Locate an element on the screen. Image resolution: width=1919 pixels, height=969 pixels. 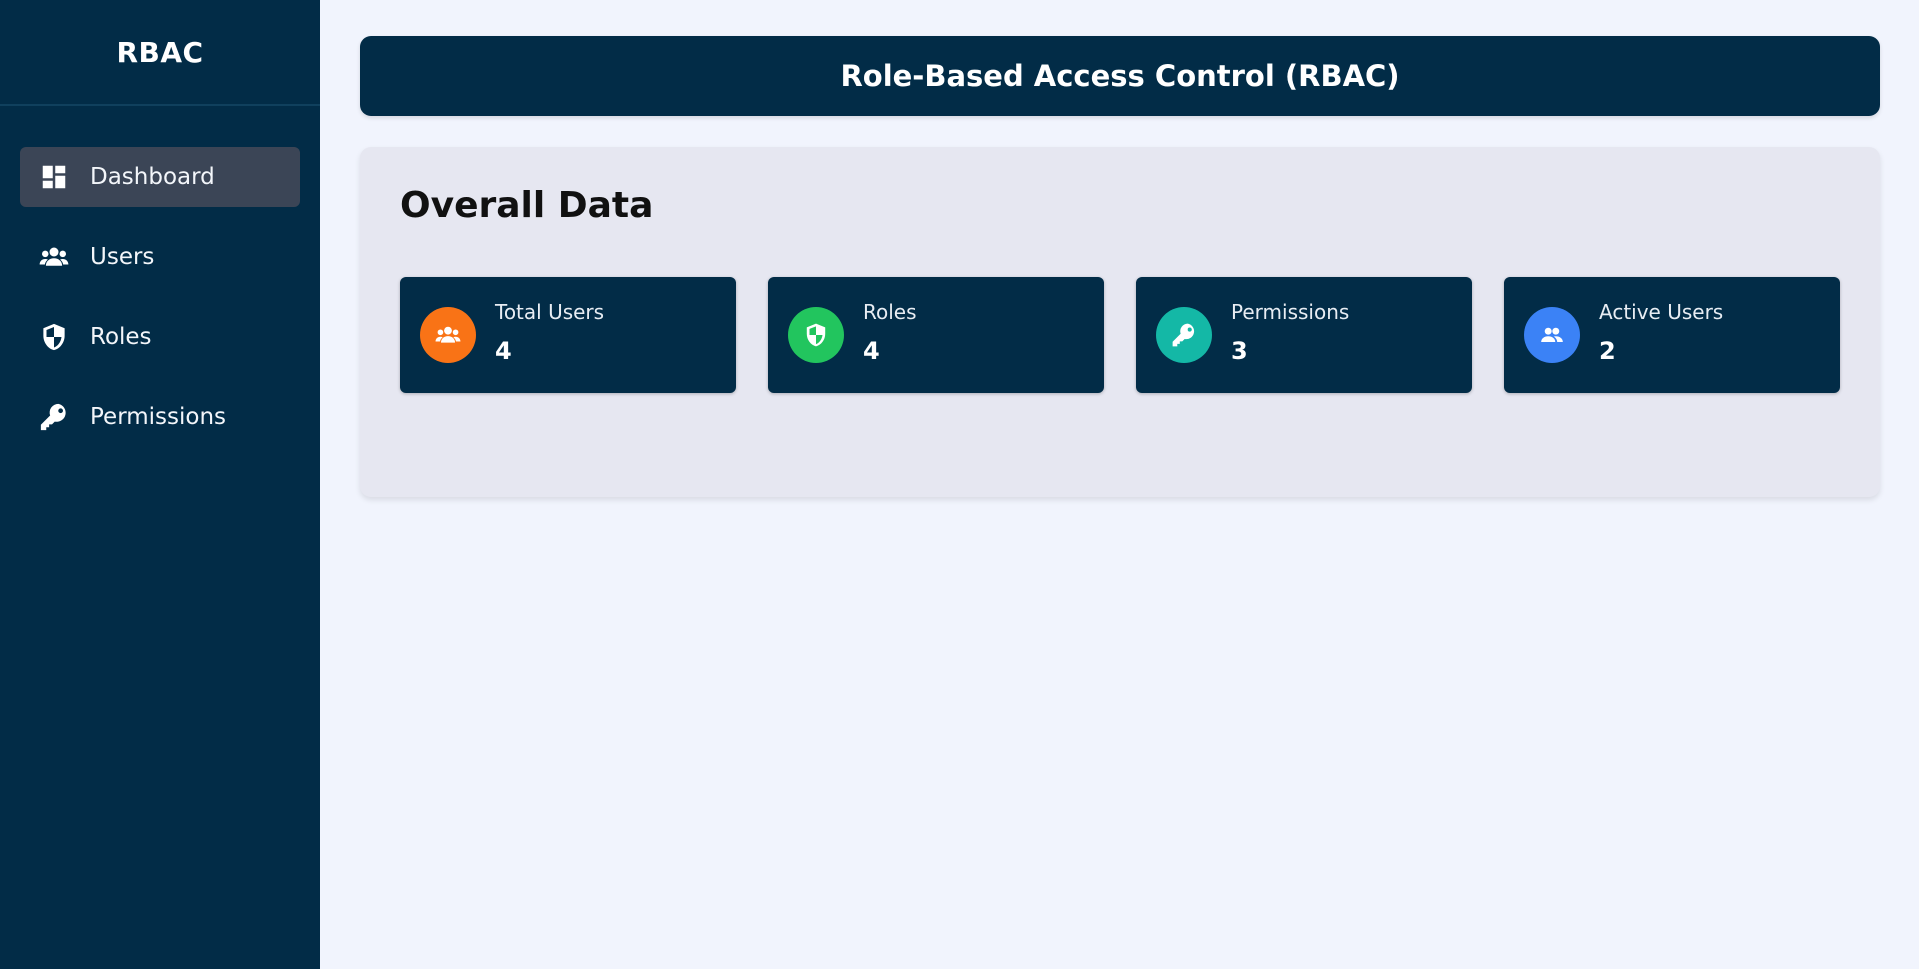
sidebar-item-dashboard: Dashboard is located at coordinates (160, 177).